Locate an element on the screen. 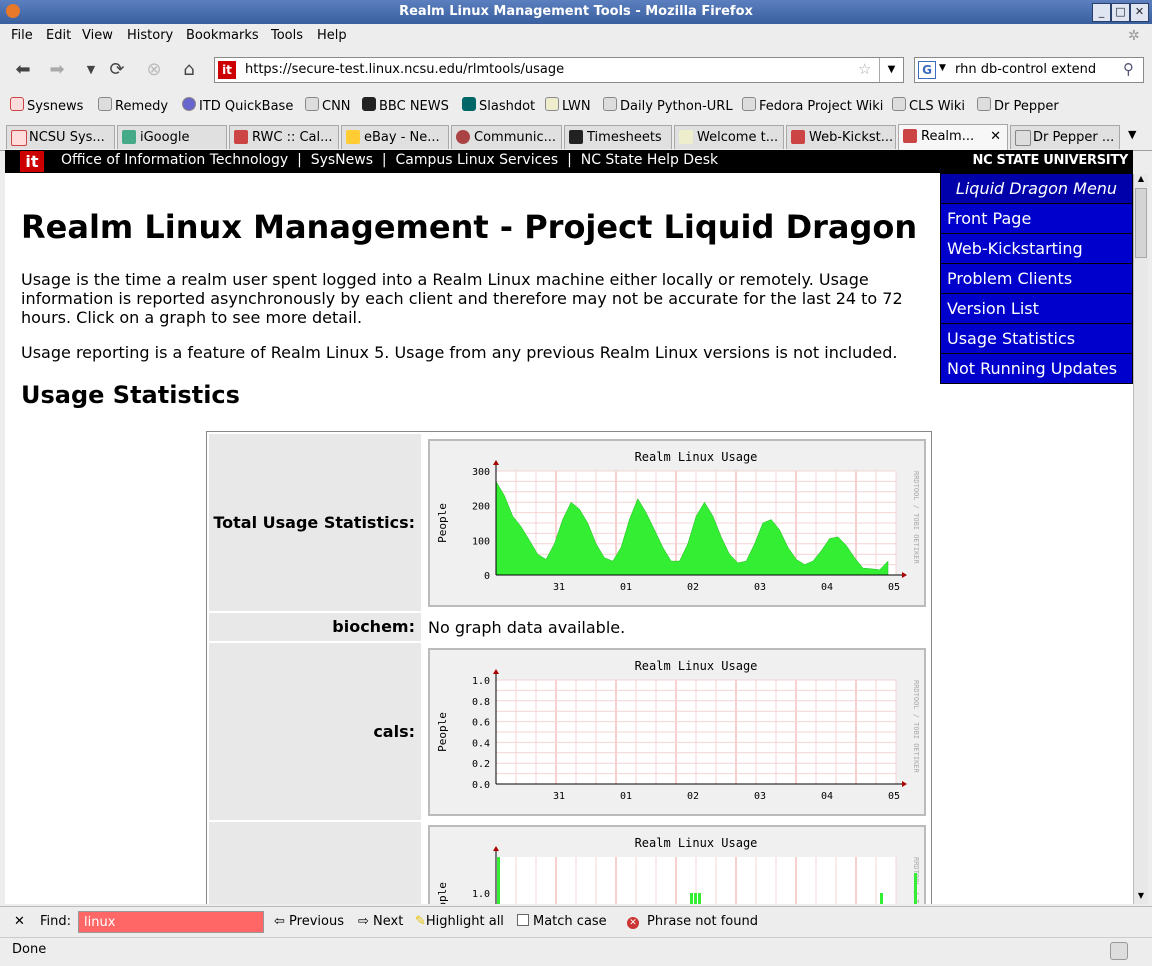  vertical-scrollbar: ▲ ▼ is located at coordinates (1140, 539).